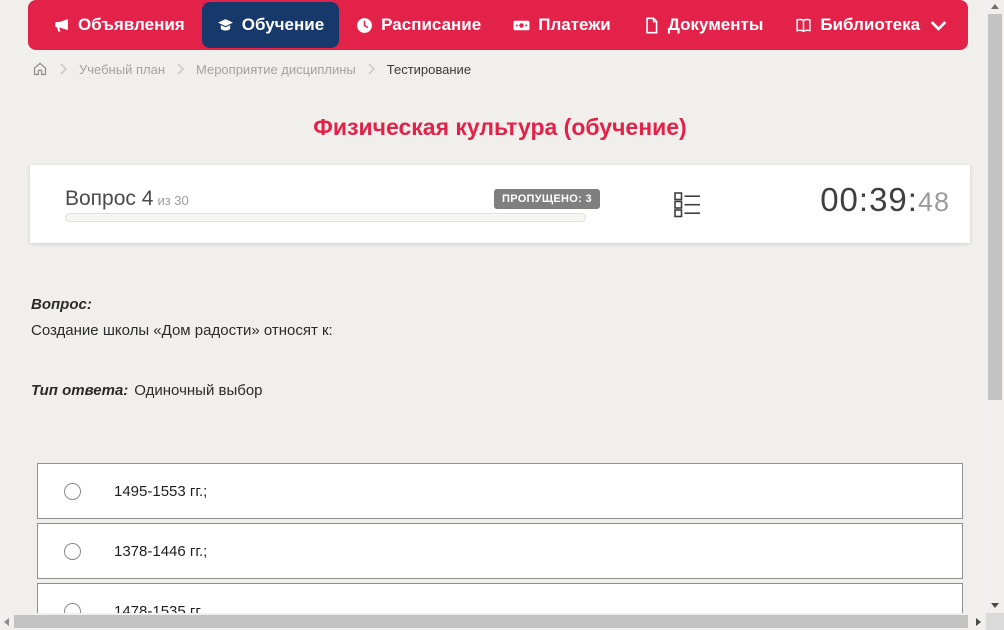 This screenshot has width=1004, height=630. I want to click on question-heading: Вопрос:, so click(61, 304).